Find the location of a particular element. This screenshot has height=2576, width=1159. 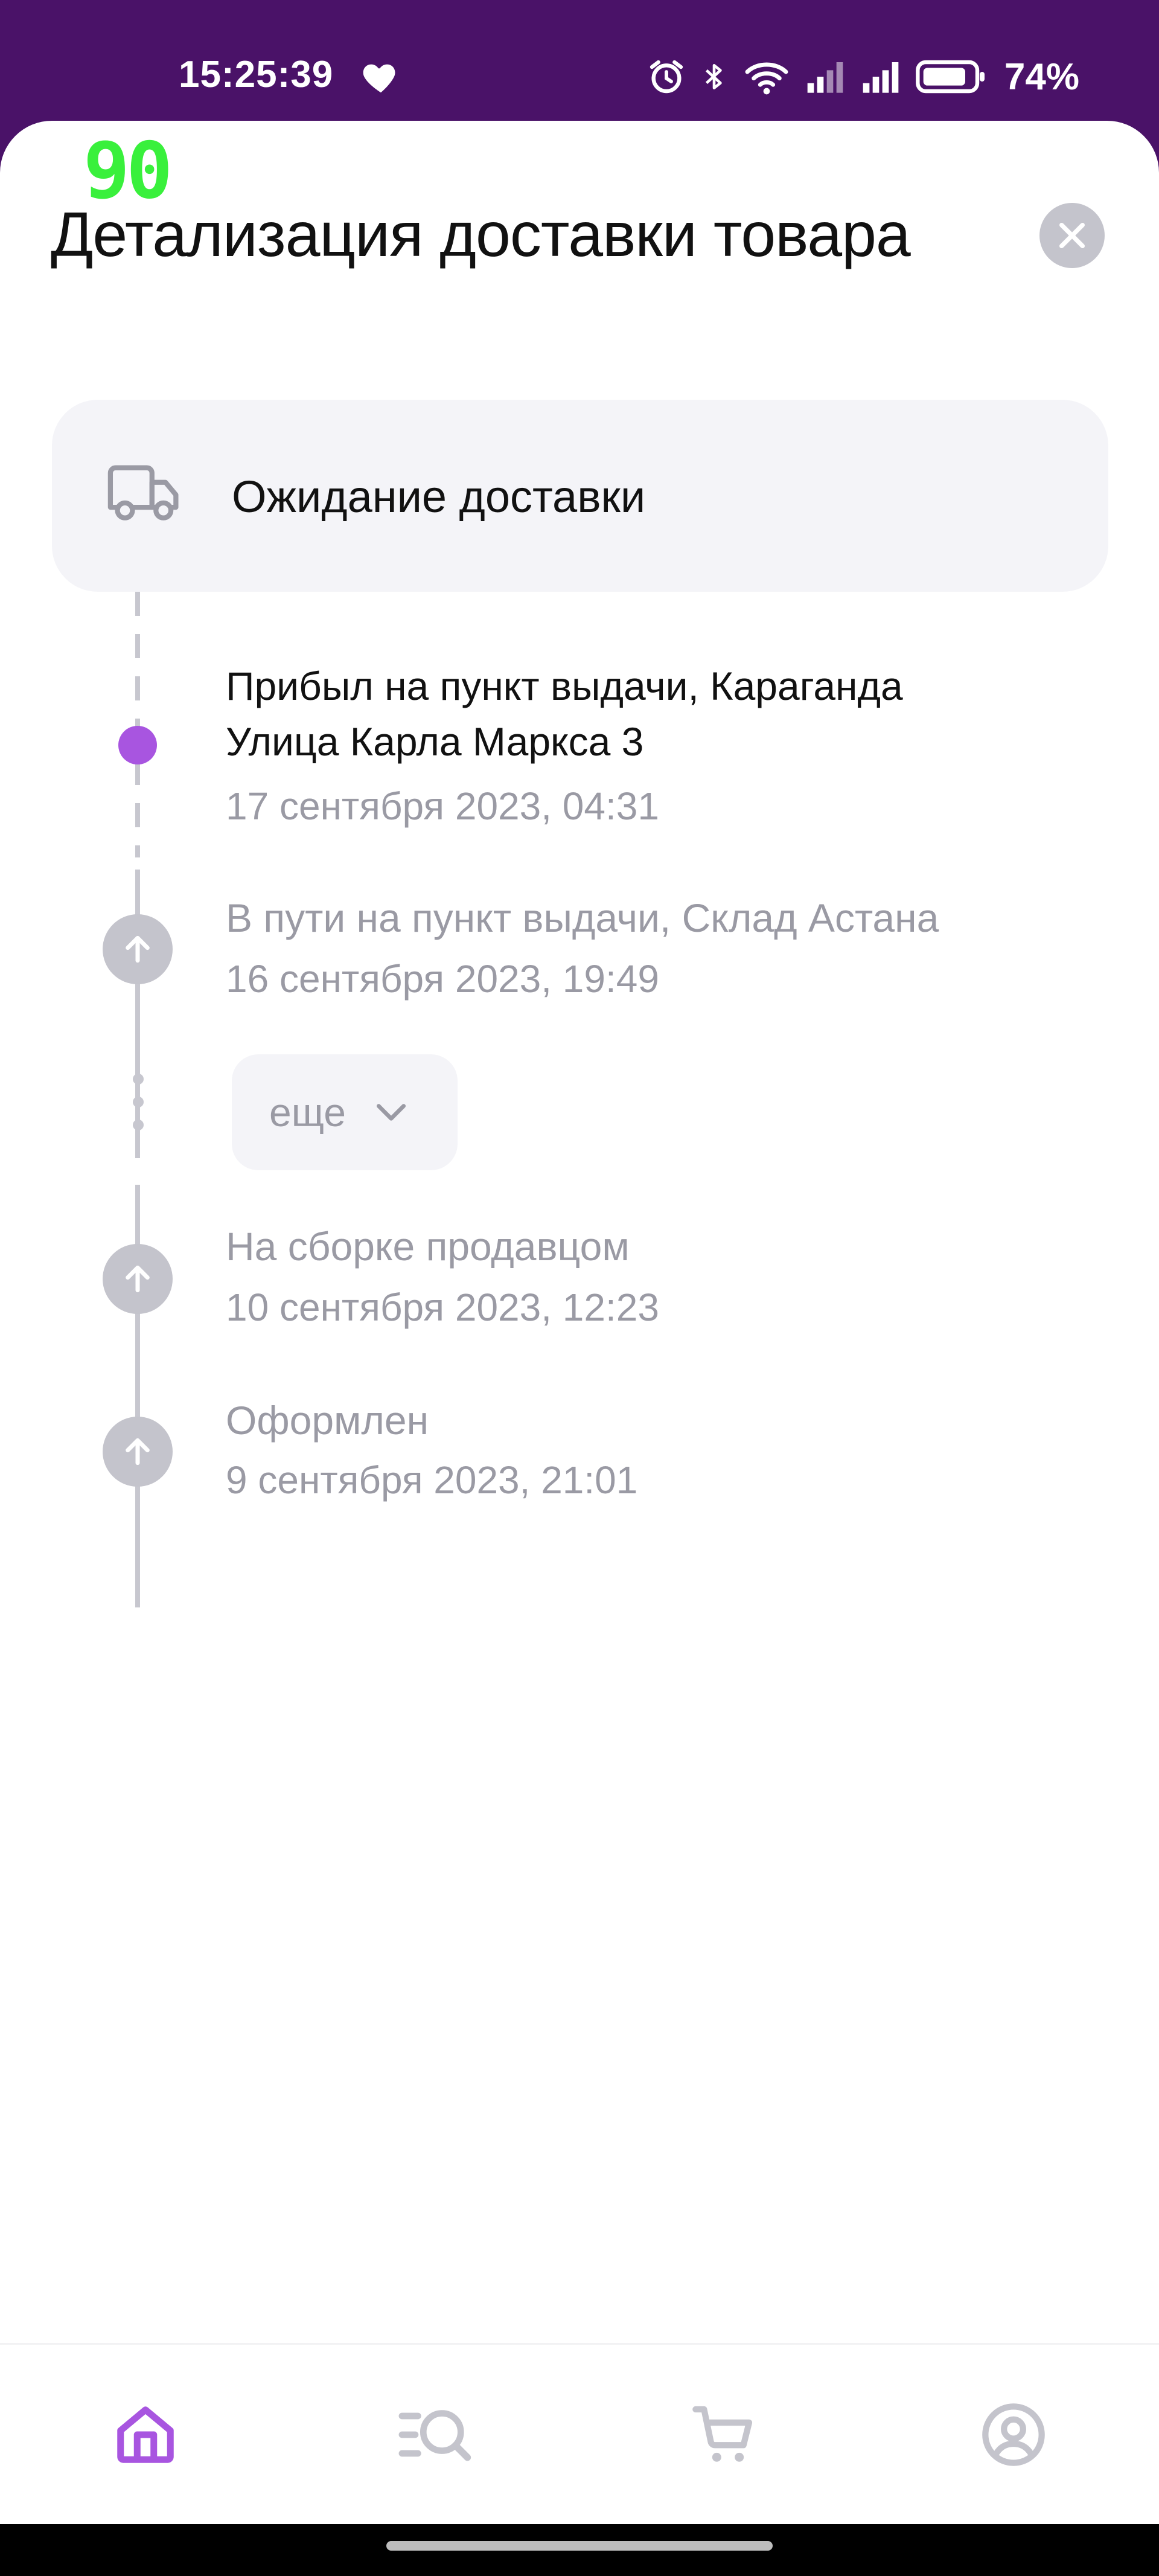

battery-percent: 74% is located at coordinates (1041, 77).